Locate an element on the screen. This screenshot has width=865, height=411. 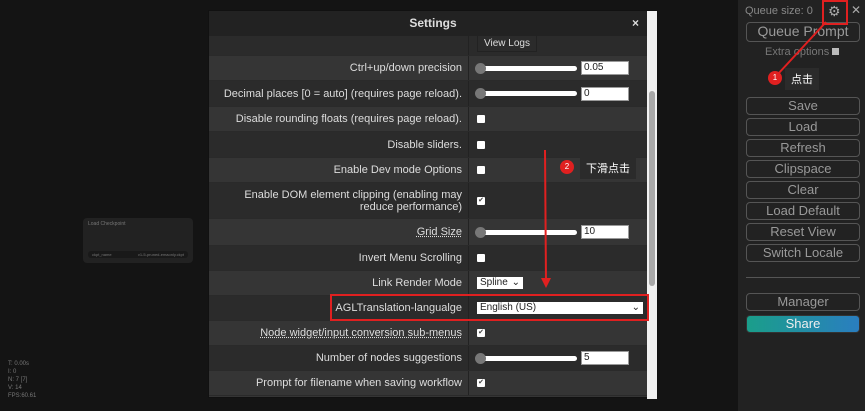
step-1-label: 点击 is located at coordinates (802, 79).